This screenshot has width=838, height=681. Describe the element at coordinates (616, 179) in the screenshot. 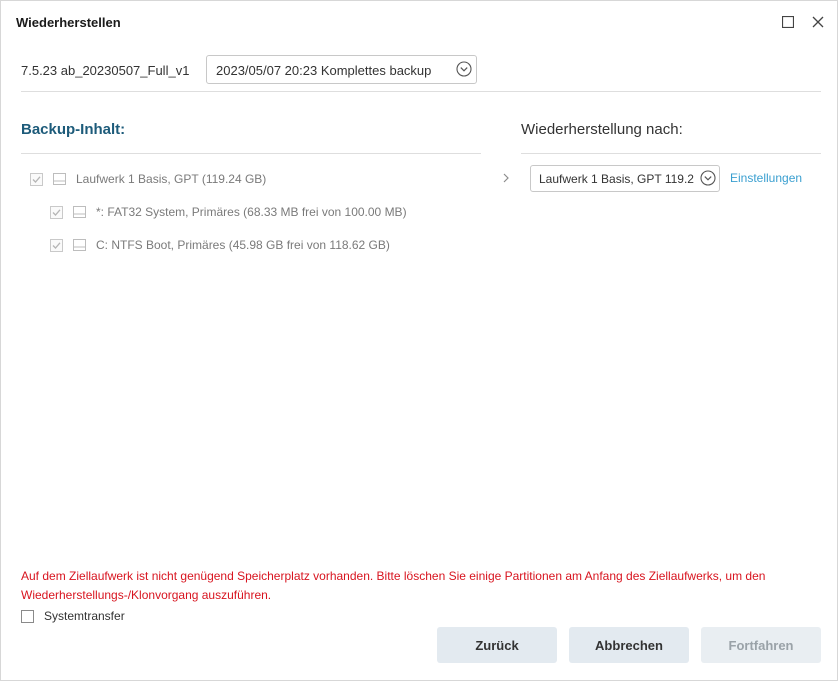

I see `target-disk-value: Laufwerk 1 Basis, GPT 119.24 GB` at that location.